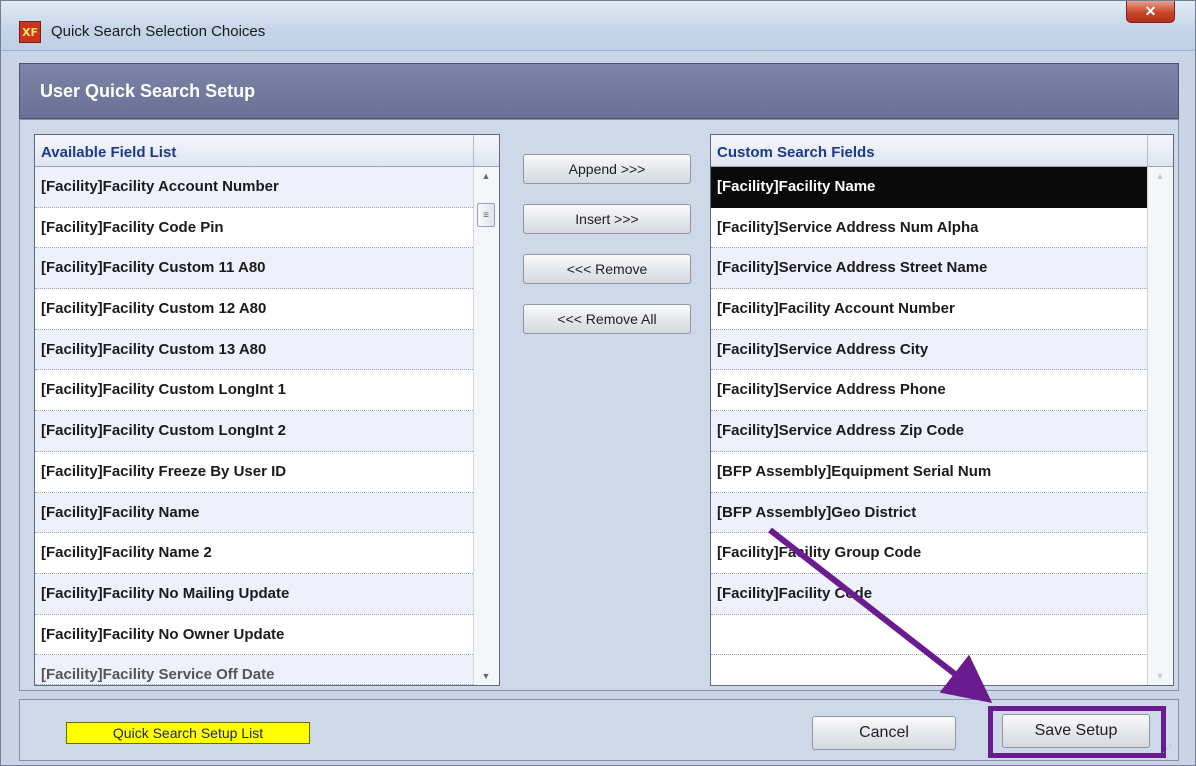  What do you see at coordinates (930, 228) in the screenshot?
I see `list-item: [Facility]Service Address Num Alpha` at bounding box center [930, 228].